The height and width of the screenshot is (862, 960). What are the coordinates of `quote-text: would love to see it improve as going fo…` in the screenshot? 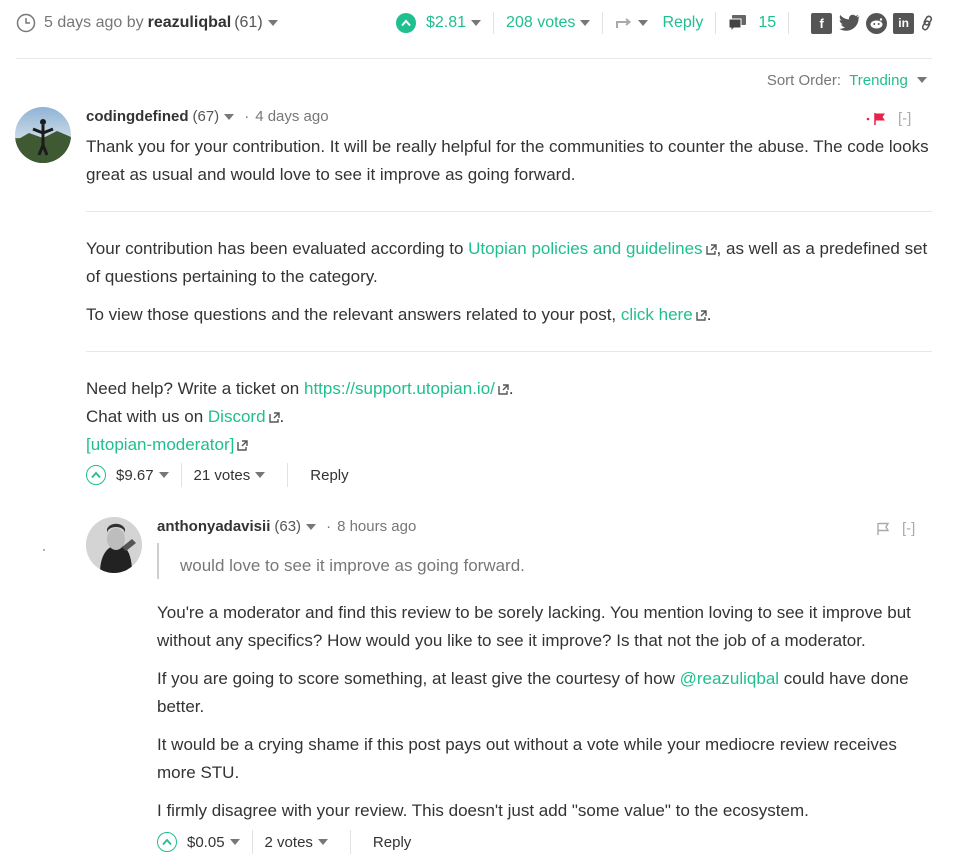 It's located at (352, 565).